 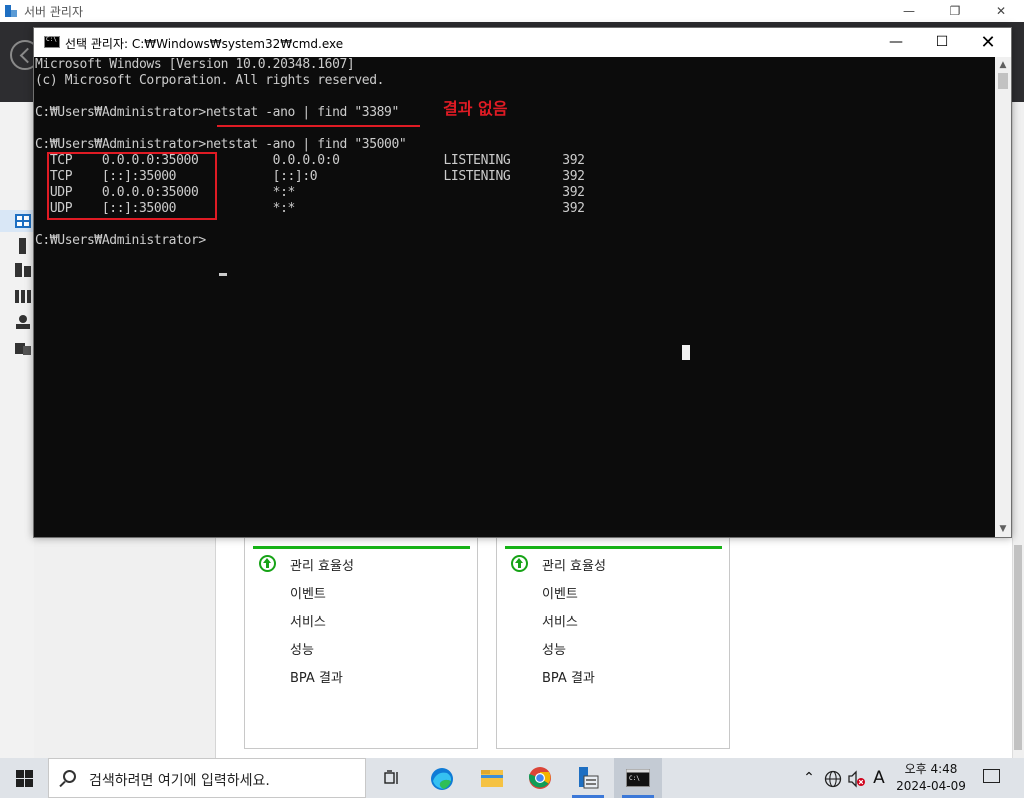 I want to click on clock-time: 오후 4:48, so click(x=931, y=769).